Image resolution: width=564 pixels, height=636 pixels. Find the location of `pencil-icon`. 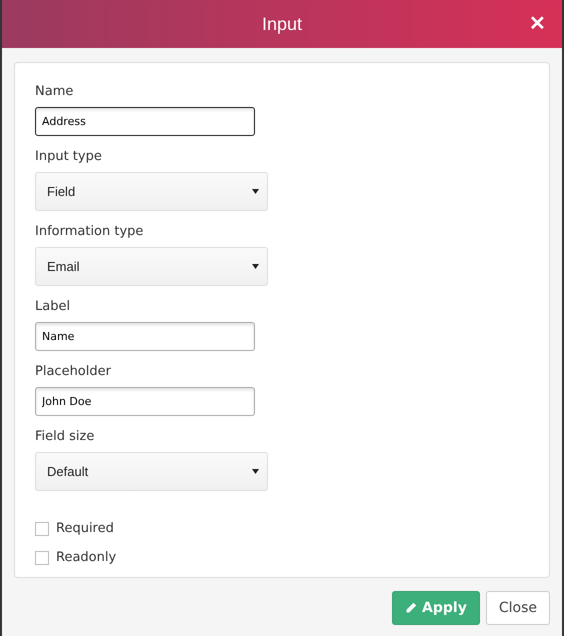

pencil-icon is located at coordinates (411, 608).